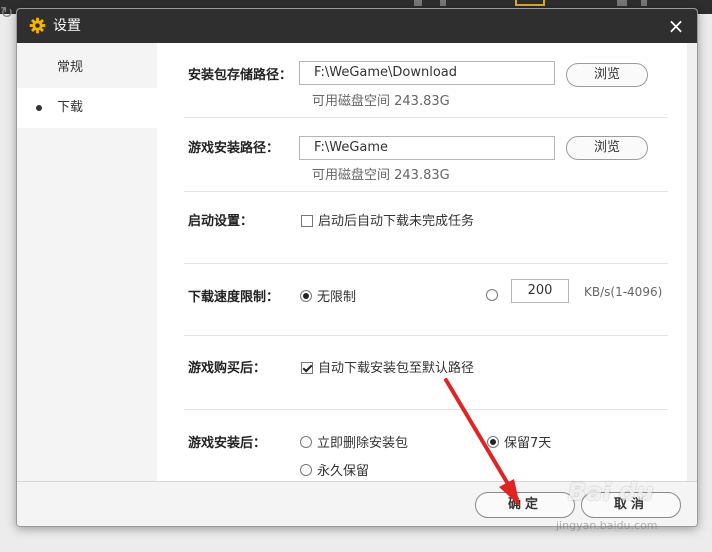  What do you see at coordinates (426, 445) in the screenshot?
I see `after-install-section: 游戏安装后： 立即删除安装包 保留7天 永久保留` at bounding box center [426, 445].